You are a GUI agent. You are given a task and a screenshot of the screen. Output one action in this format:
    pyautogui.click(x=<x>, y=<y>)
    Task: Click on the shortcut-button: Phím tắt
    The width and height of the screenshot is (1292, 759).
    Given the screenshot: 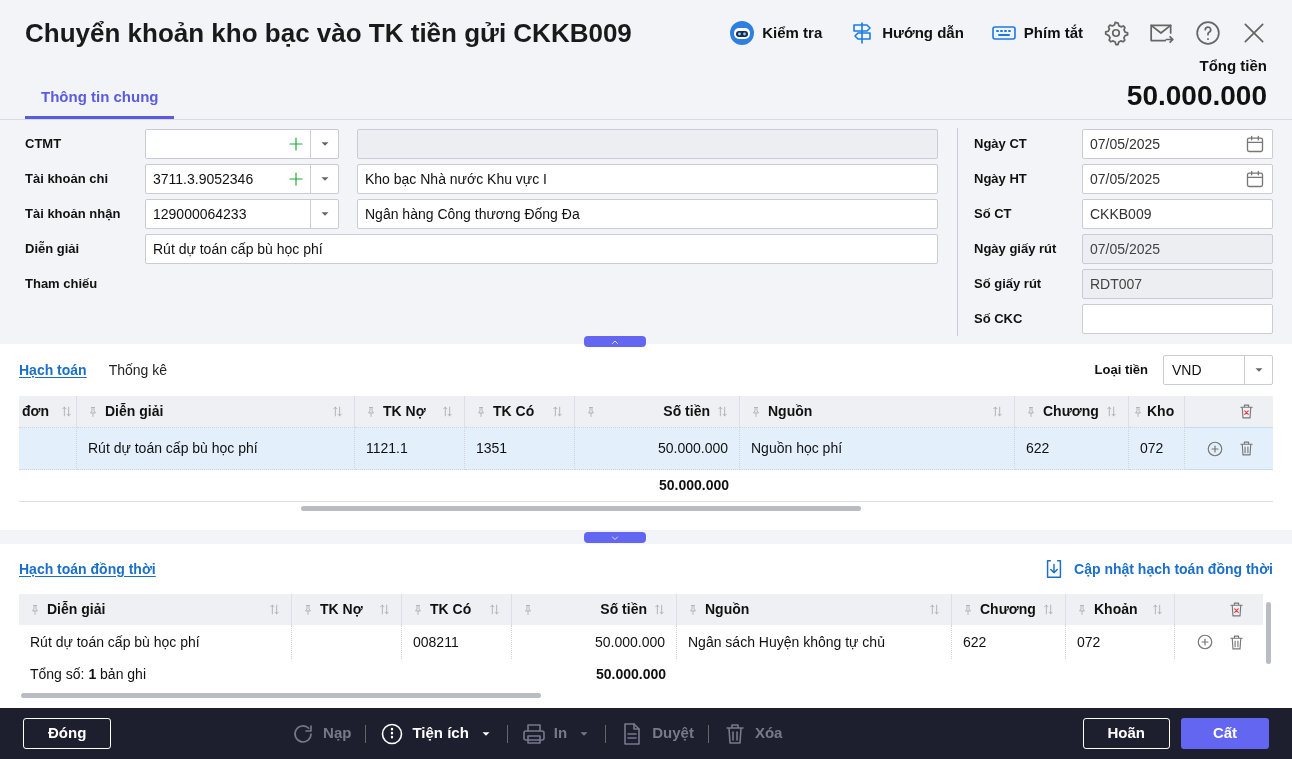 What is the action you would take?
    pyautogui.click(x=1037, y=33)
    